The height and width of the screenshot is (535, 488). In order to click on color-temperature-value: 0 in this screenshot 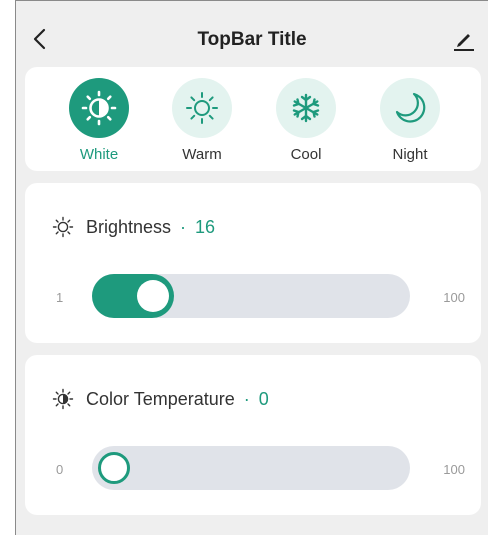, I will do `click(263, 398)`.